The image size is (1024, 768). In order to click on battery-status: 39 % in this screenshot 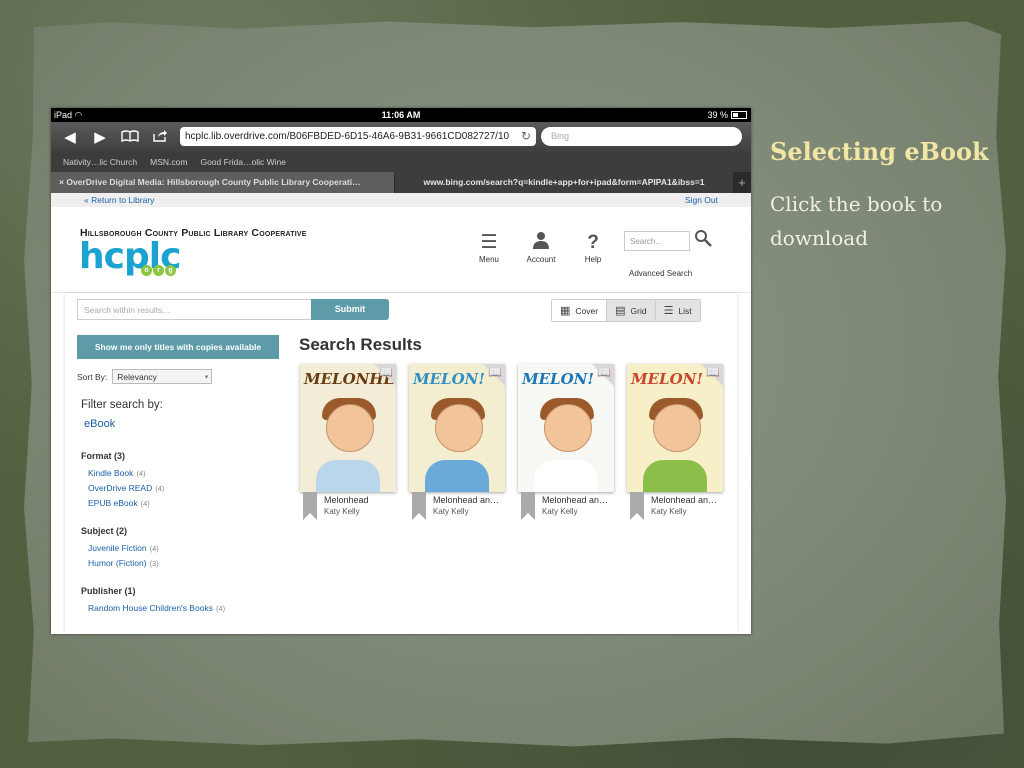, I will do `click(727, 115)`.